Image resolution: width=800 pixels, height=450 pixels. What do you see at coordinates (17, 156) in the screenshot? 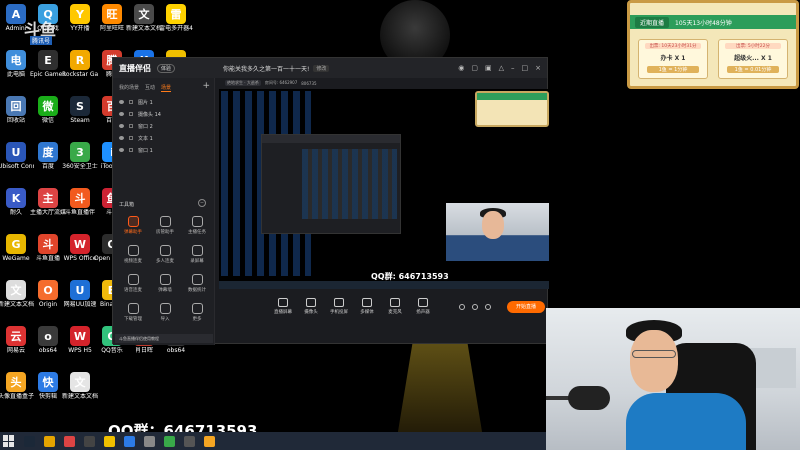
I see `desktop-icon: UUbisoft Connect` at bounding box center [17, 156].